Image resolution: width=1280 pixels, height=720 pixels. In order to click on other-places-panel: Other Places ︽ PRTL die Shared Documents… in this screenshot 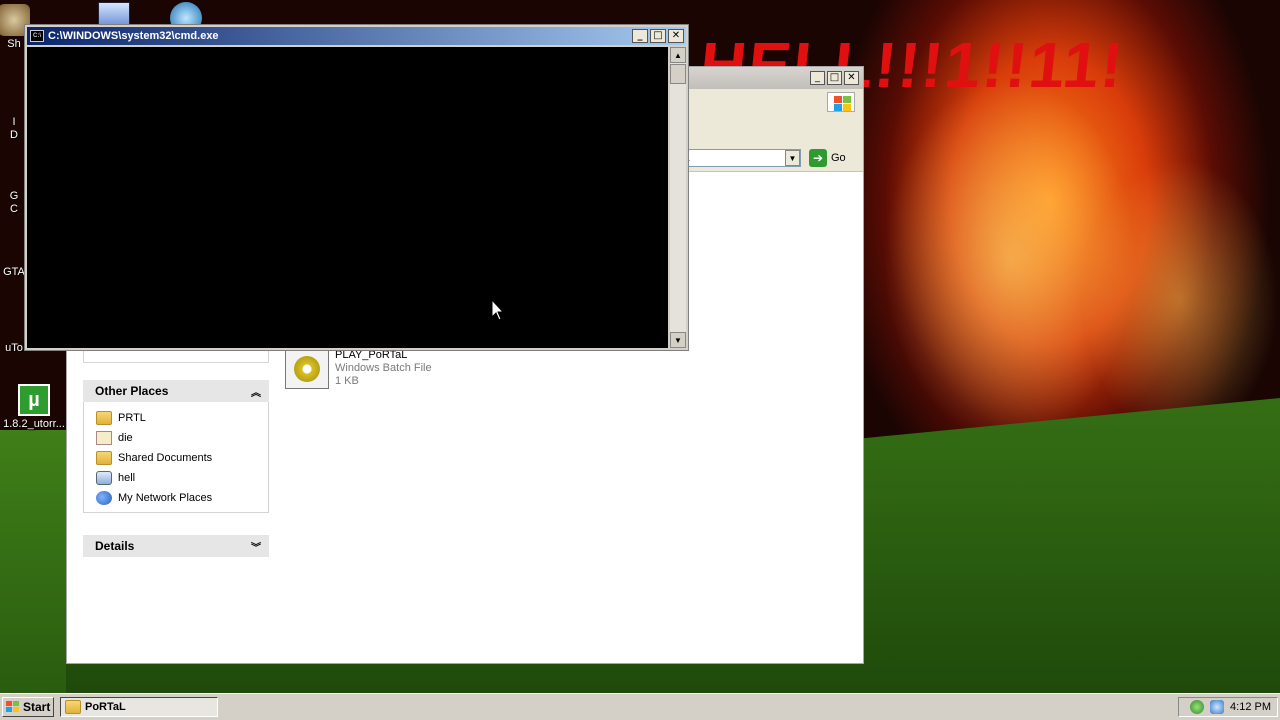, I will do `click(176, 446)`.